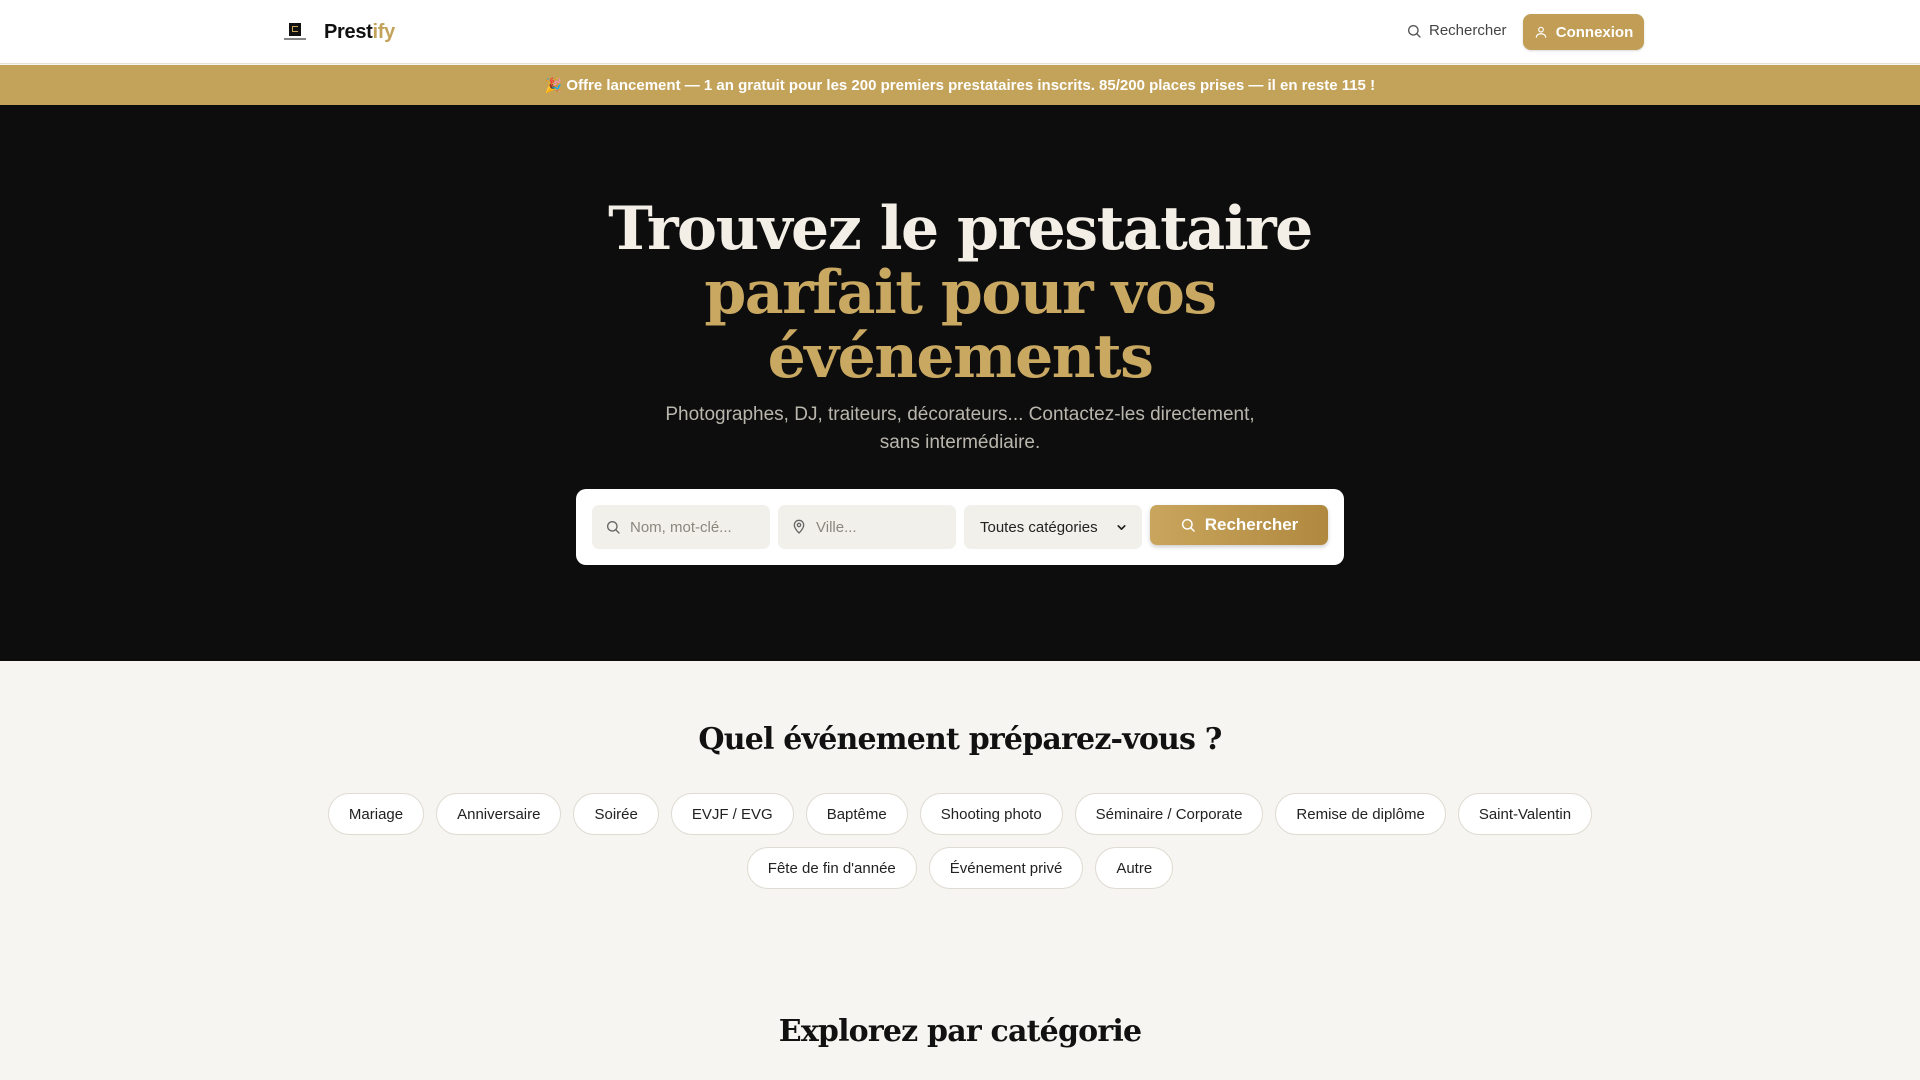 The height and width of the screenshot is (1080, 1920). What do you see at coordinates (1360, 814) in the screenshot?
I see `event-chip: Remise de diplôme` at bounding box center [1360, 814].